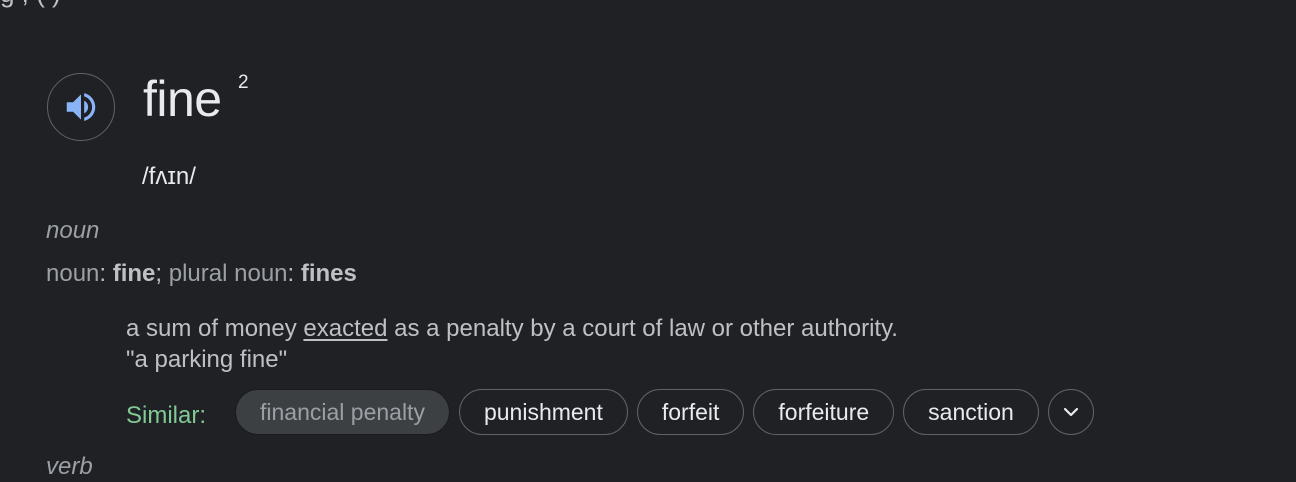 This screenshot has height=482, width=1296. I want to click on plural-form-label: plural noun, so click(228, 273).